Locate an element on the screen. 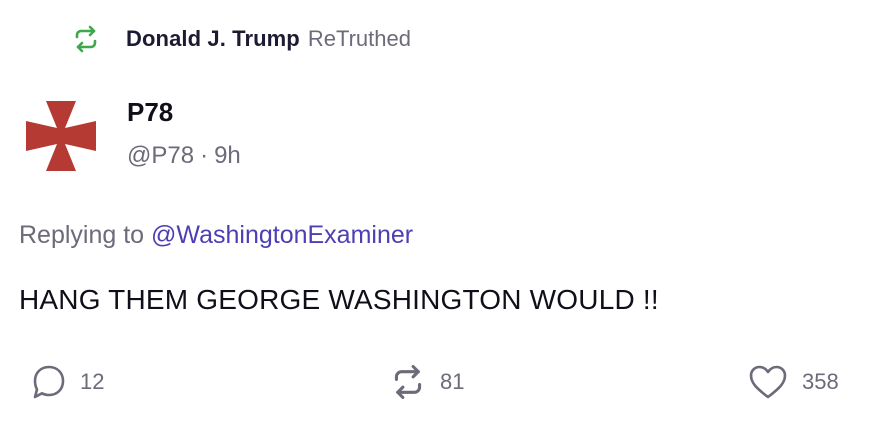 This screenshot has height=440, width=882. post-time: 9h is located at coordinates (227, 155).